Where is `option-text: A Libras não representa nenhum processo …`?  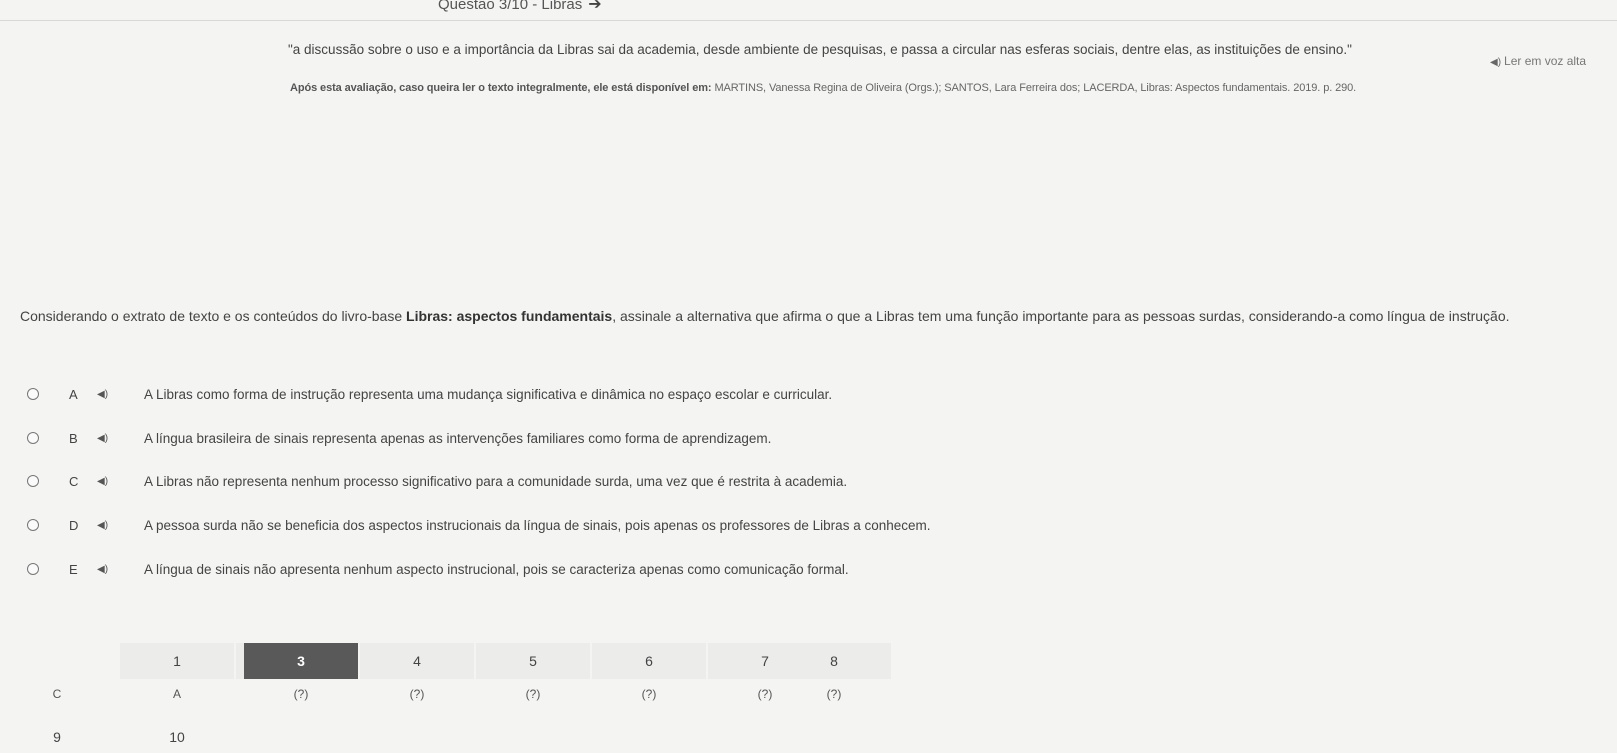 option-text: A Libras não representa nenhum processo … is located at coordinates (496, 481).